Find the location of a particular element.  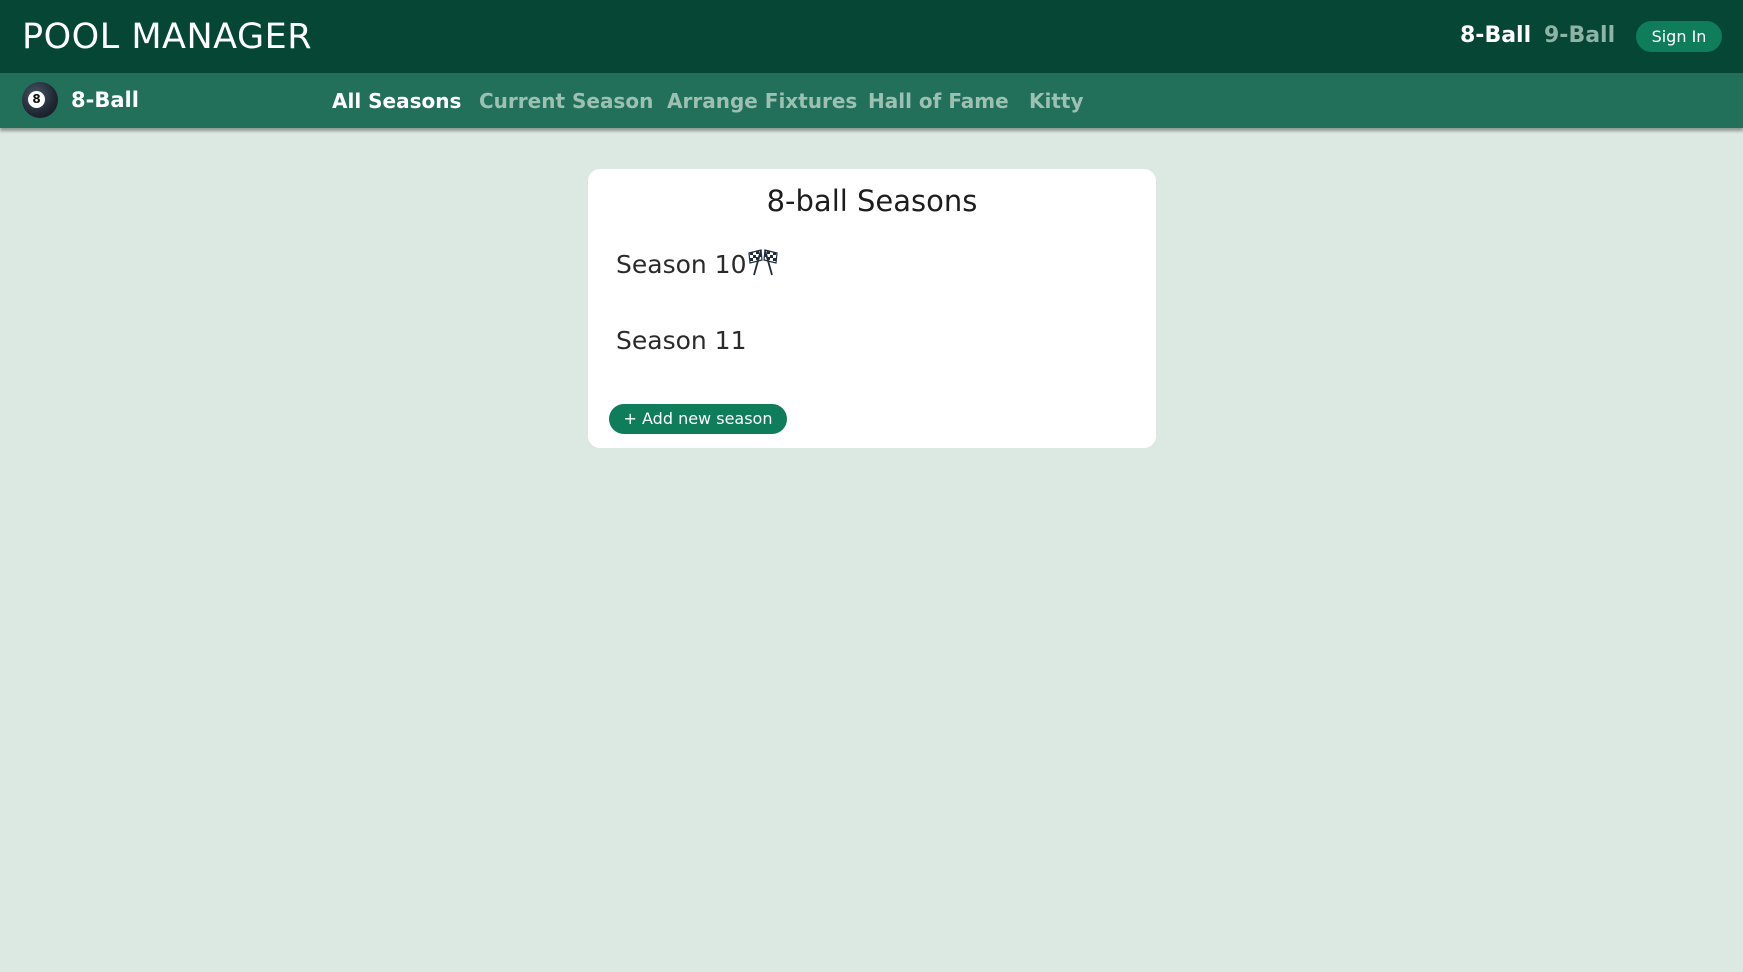

eight-ball-icon: 8 is located at coordinates (40, 100).